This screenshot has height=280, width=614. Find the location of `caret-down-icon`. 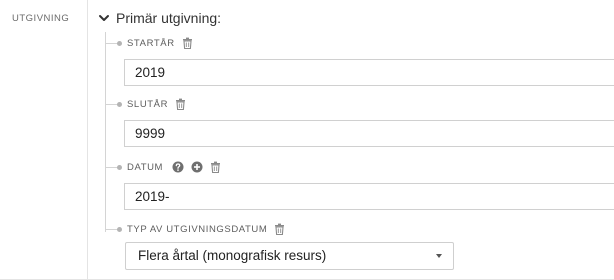

caret-down-icon is located at coordinates (439, 256).